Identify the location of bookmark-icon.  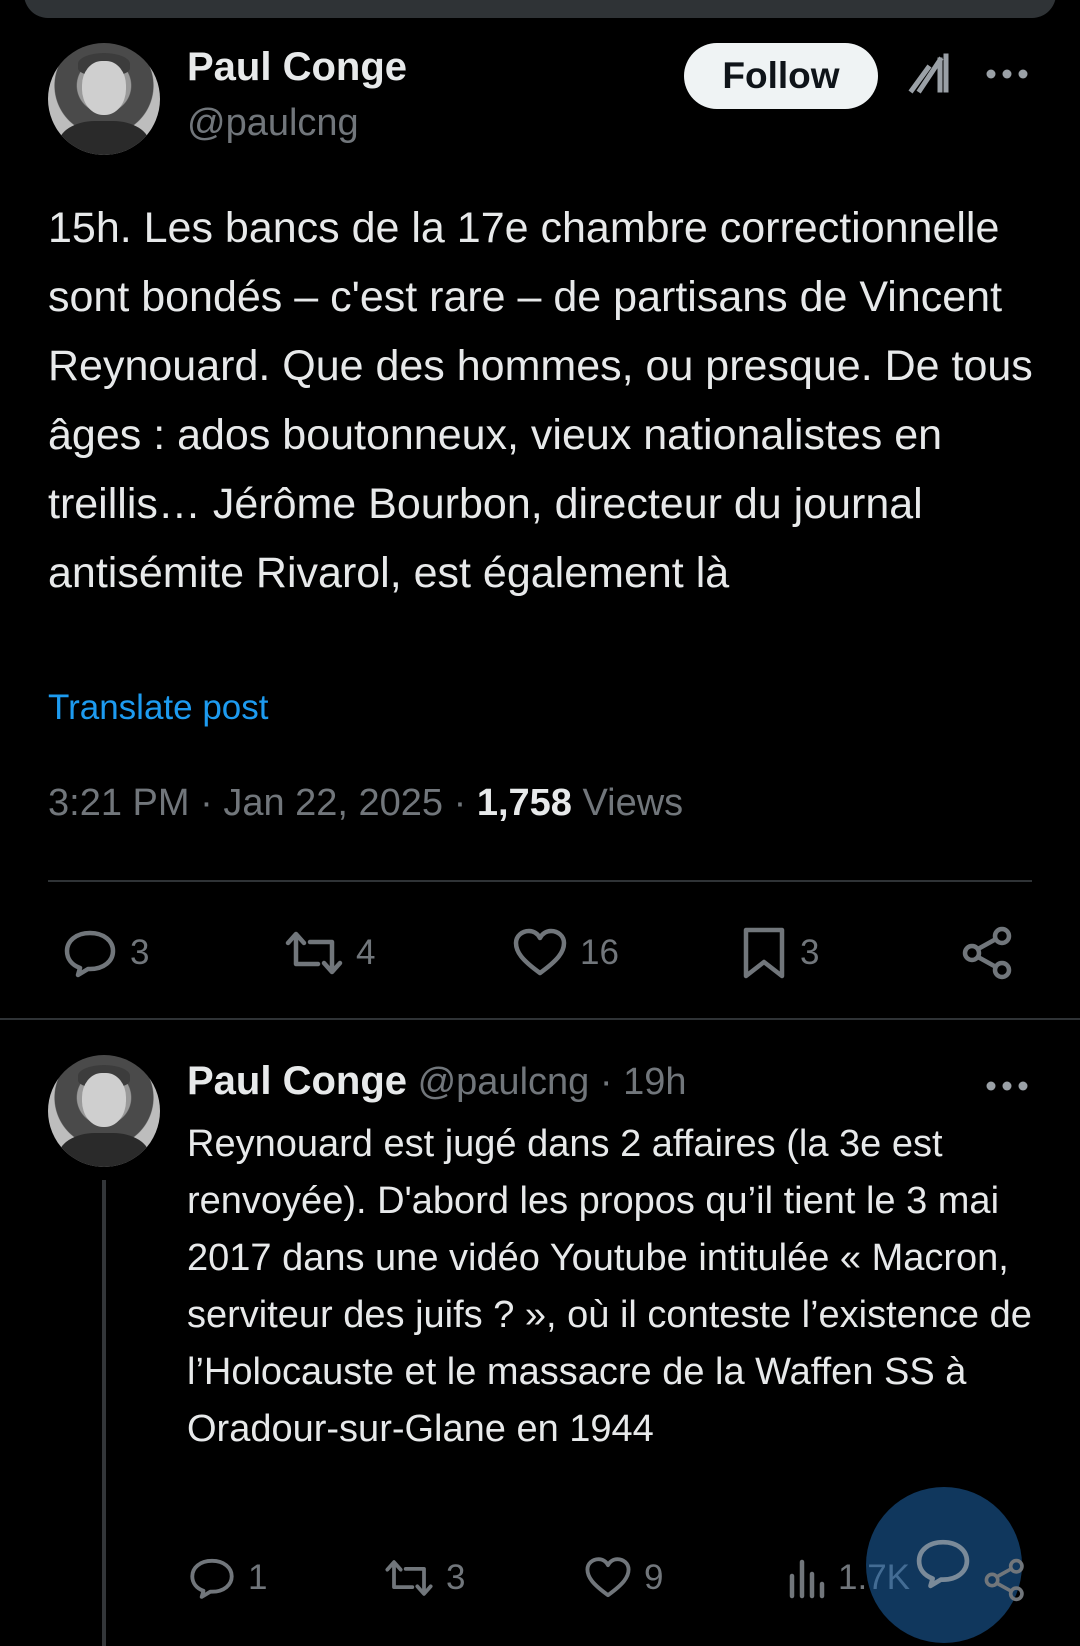
(764, 953).